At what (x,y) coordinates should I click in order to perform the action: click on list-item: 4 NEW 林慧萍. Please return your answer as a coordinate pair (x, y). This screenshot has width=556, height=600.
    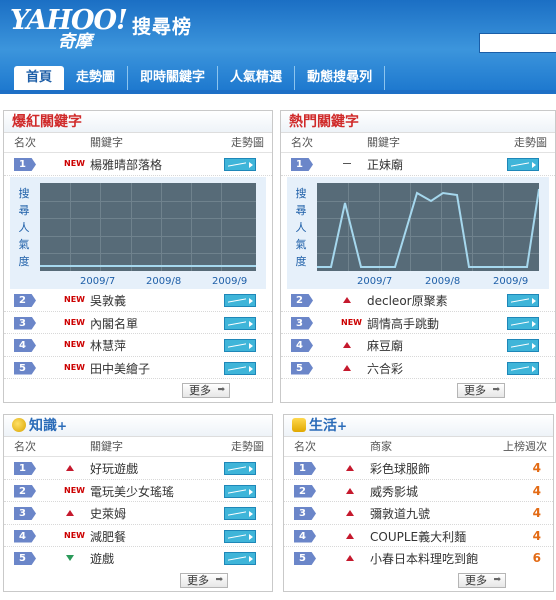
    Looking at the image, I should click on (138, 345).